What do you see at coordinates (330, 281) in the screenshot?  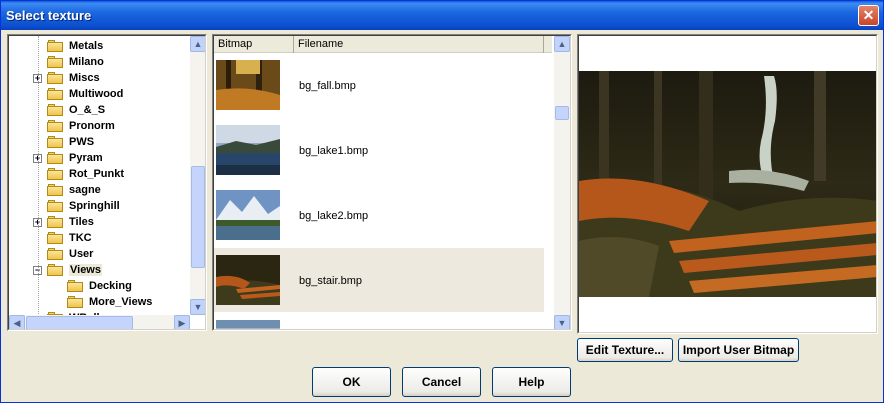 I see `filename-label: bg_stair.bmp` at bounding box center [330, 281].